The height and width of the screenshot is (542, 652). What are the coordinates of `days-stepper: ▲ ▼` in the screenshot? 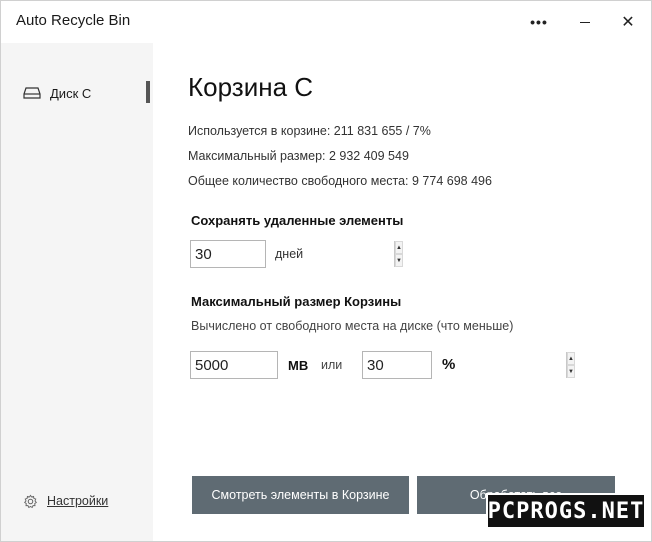 It's located at (296, 254).